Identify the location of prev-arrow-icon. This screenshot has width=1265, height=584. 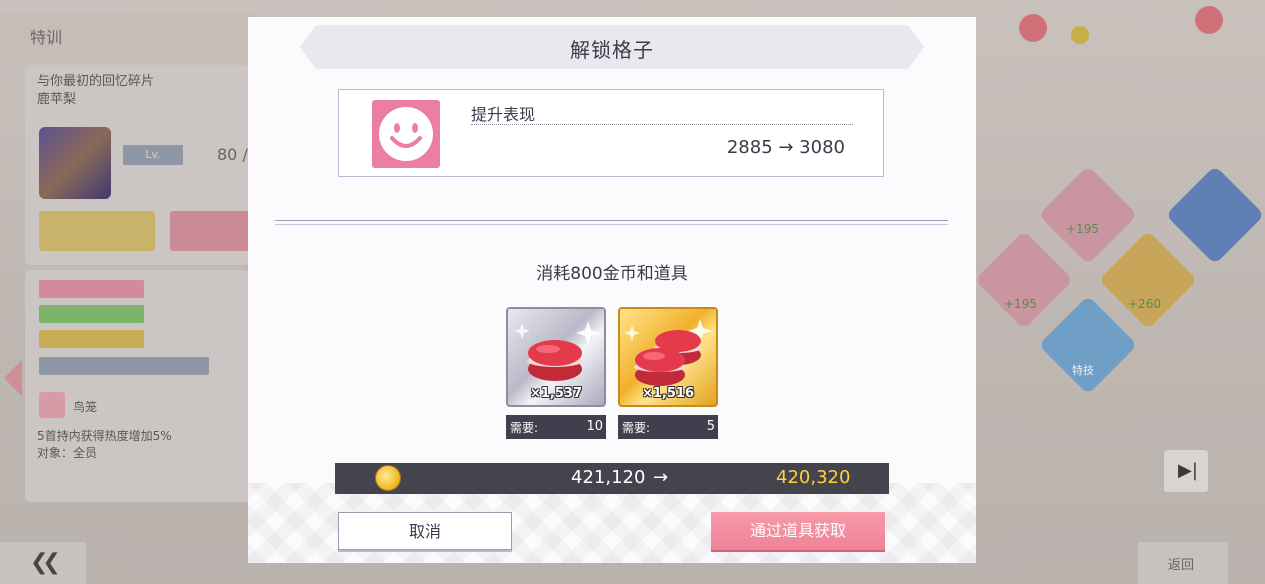
(13, 378).